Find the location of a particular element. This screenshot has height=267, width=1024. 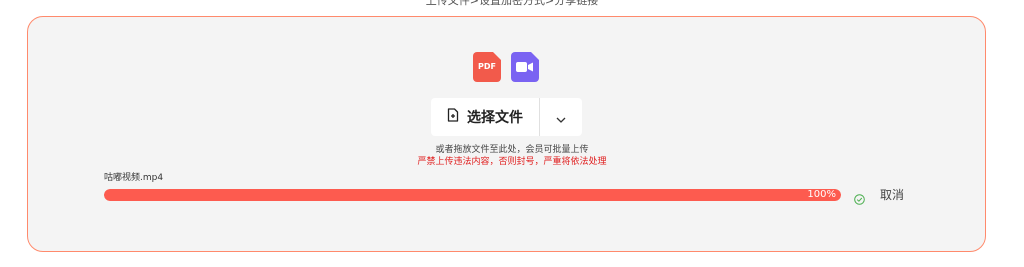

video-file-icon is located at coordinates (525, 67).